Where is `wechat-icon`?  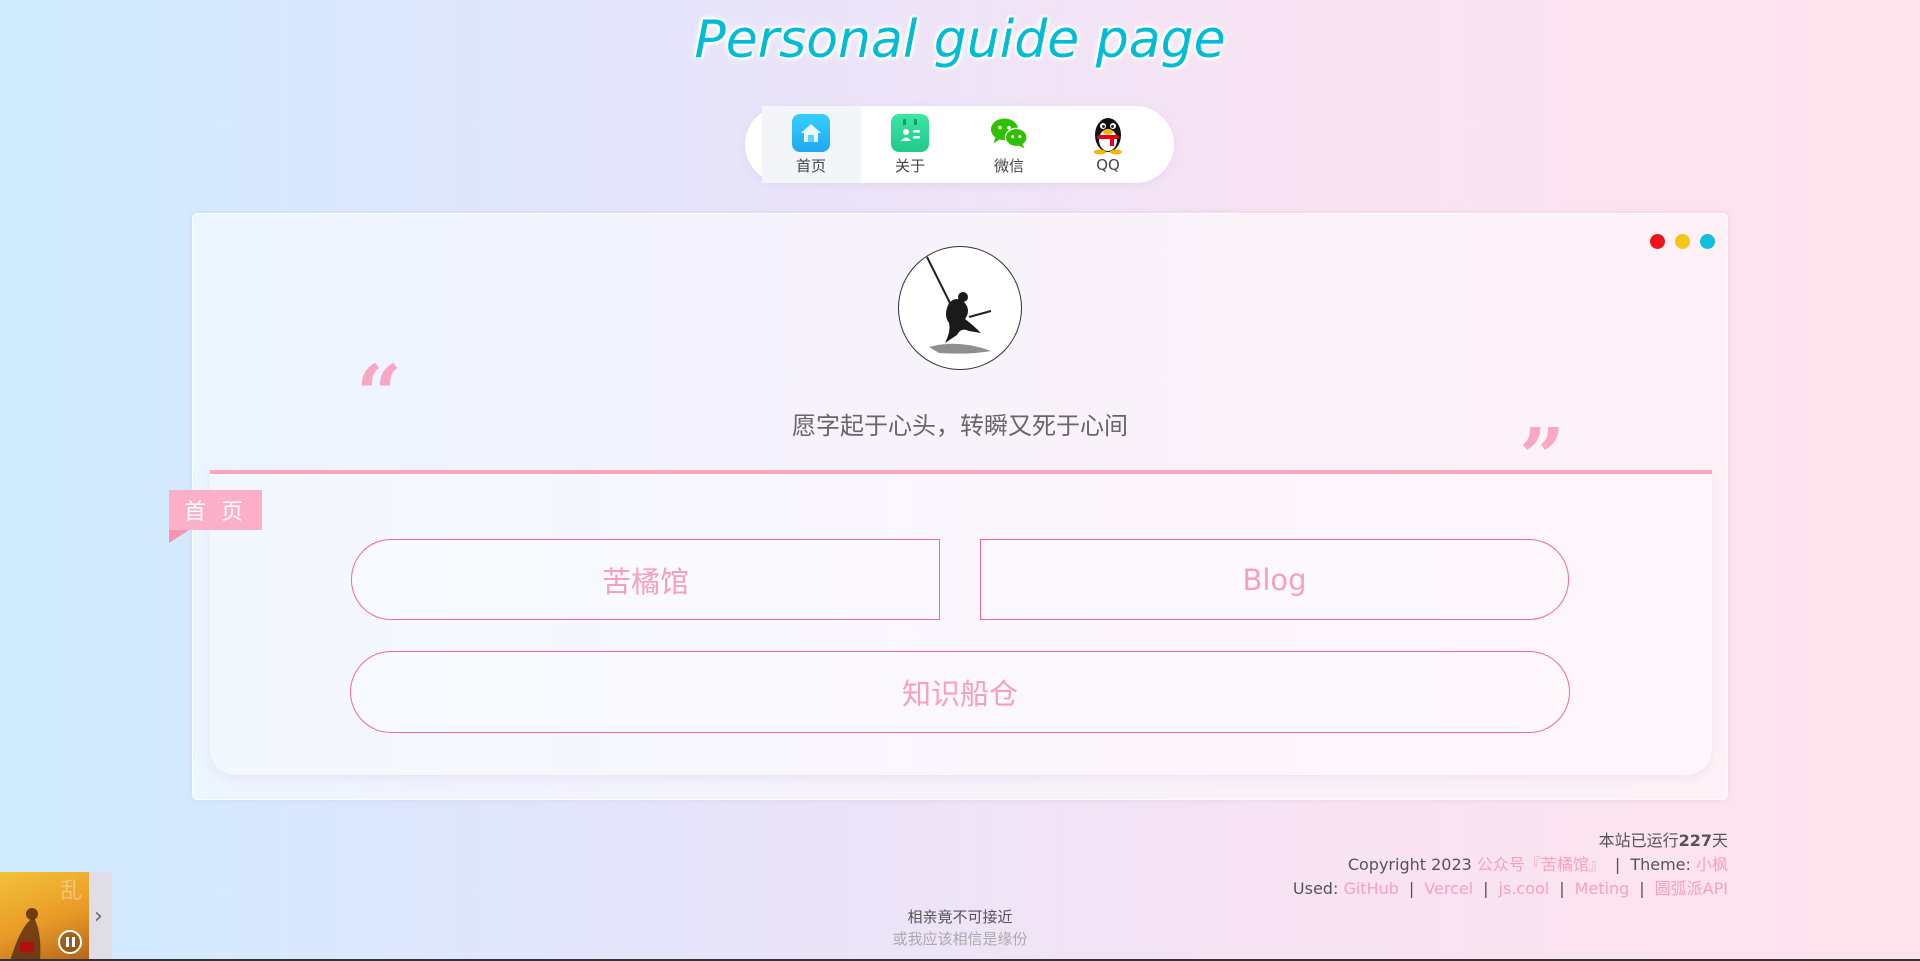
wechat-icon is located at coordinates (1009, 133).